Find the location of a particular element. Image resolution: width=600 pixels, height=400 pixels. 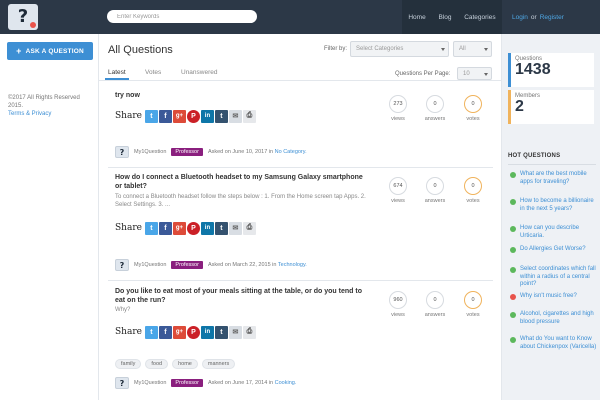

date-value: March 22, 2015 is located at coordinates (251, 265).